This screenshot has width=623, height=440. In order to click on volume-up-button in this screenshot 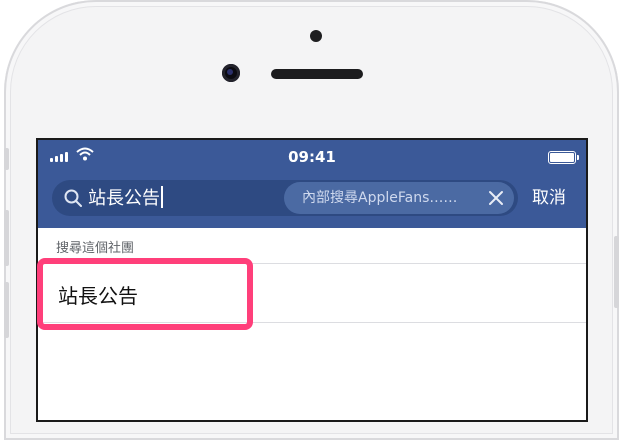, I will do `click(6, 238)`.